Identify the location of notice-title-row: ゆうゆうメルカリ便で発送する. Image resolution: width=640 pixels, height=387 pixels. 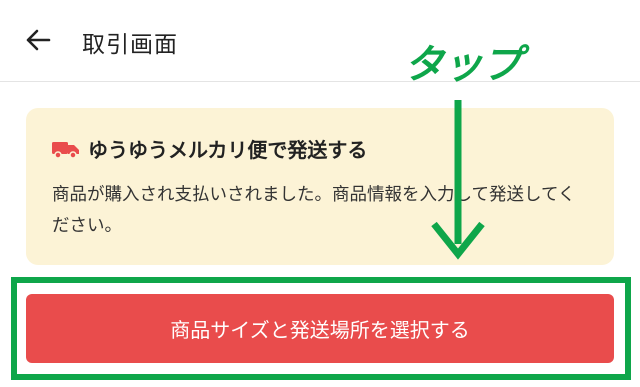
(209, 148).